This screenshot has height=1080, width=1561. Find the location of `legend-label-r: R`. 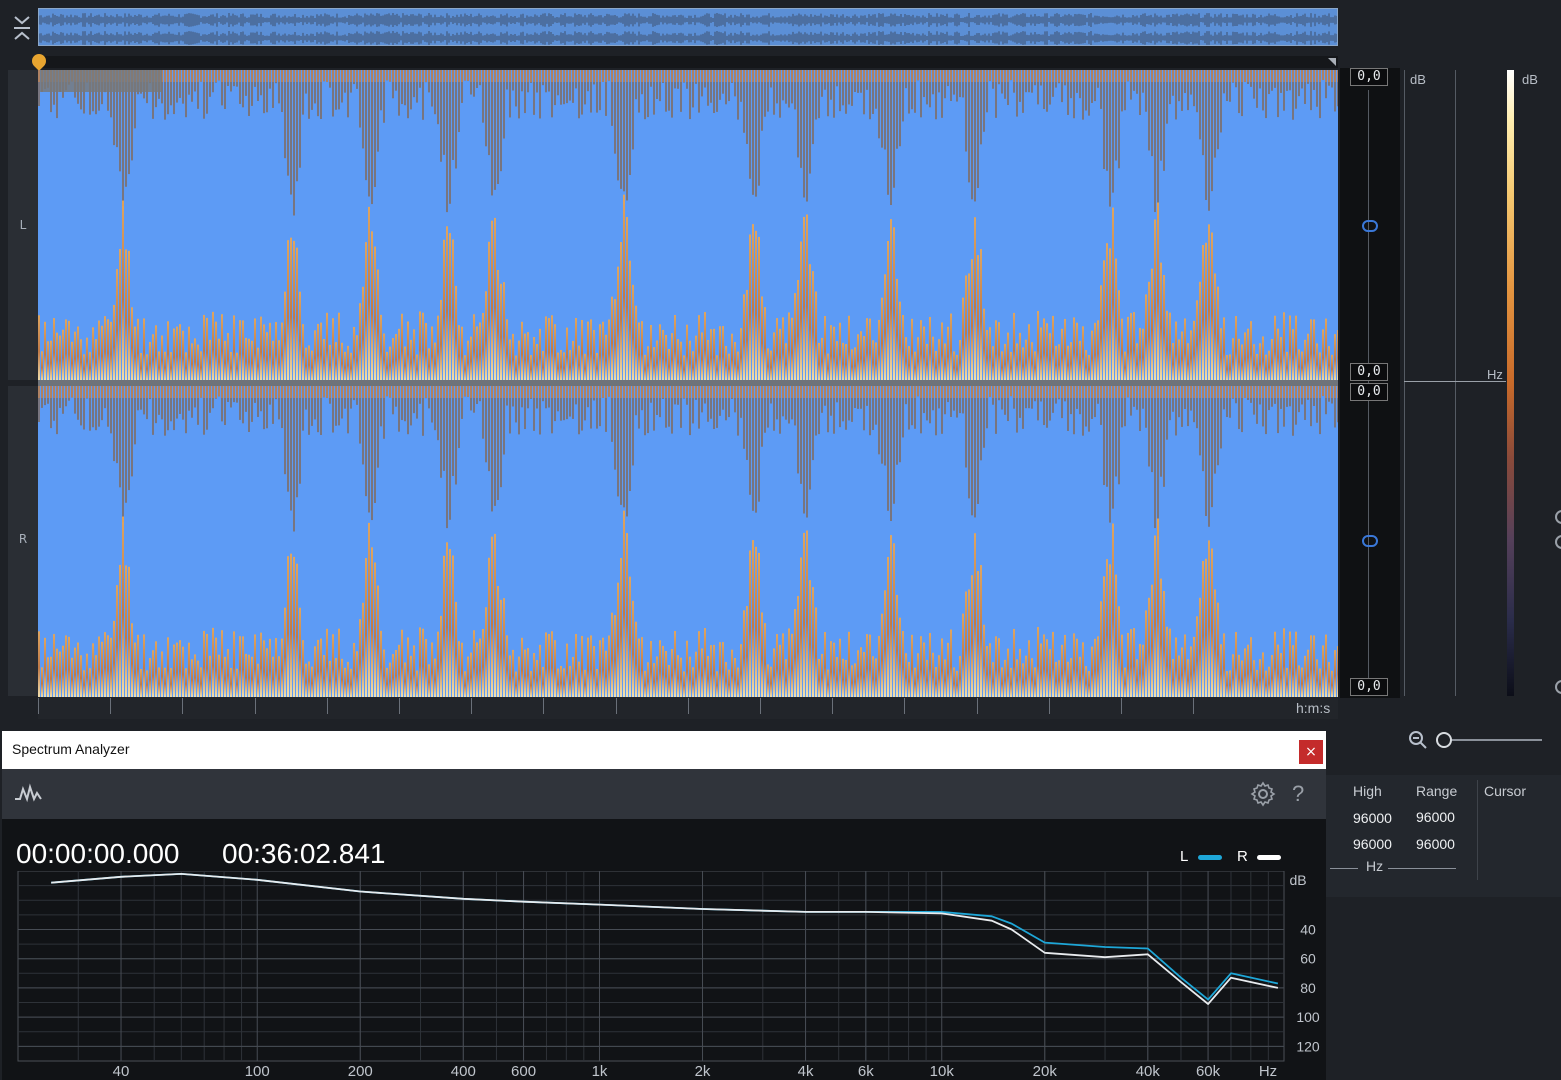

legend-label-r: R is located at coordinates (1242, 856).